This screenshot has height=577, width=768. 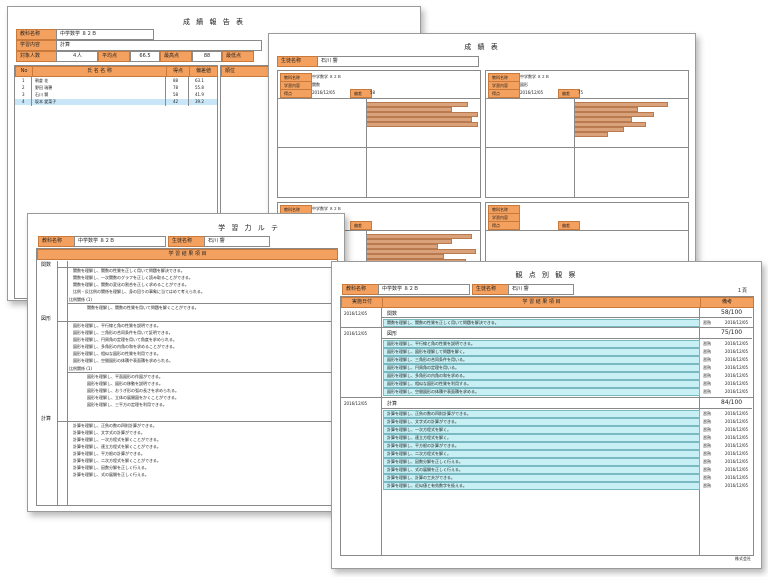 What do you see at coordinates (23, 87) in the screenshot?
I see `row-no: 2` at bounding box center [23, 87].